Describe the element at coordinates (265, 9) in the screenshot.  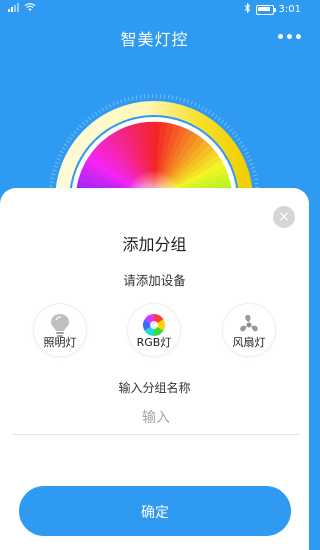
I see `battery-icon` at that location.